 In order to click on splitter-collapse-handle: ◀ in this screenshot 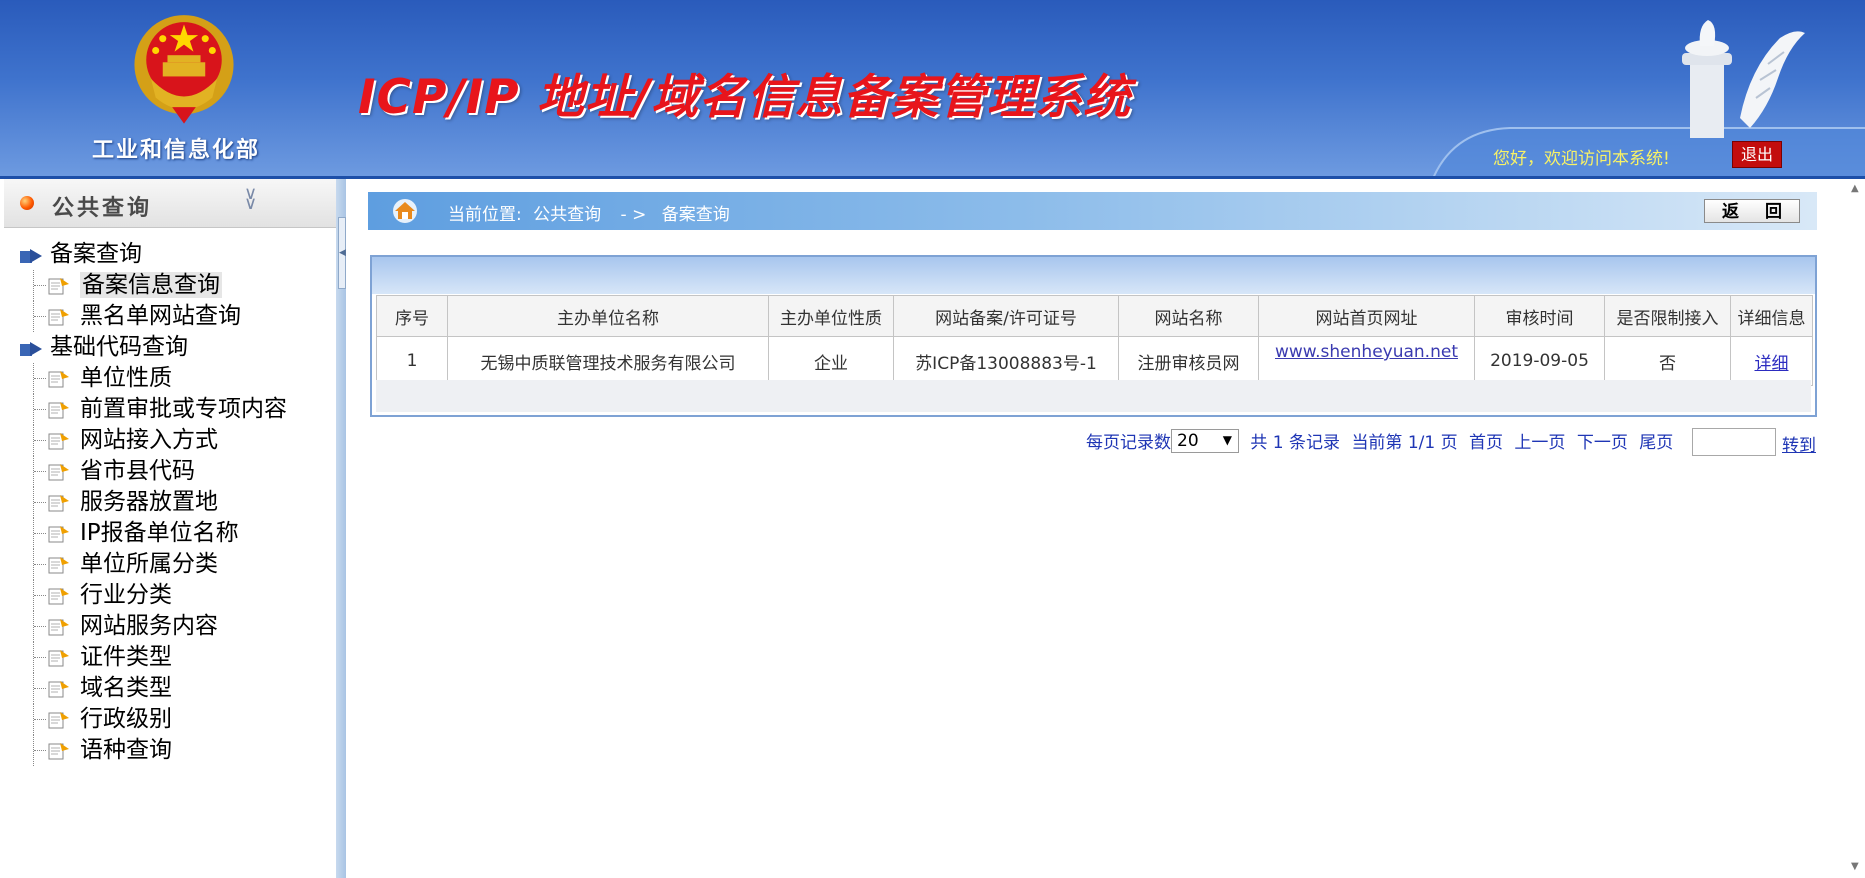, I will do `click(342, 253)`.